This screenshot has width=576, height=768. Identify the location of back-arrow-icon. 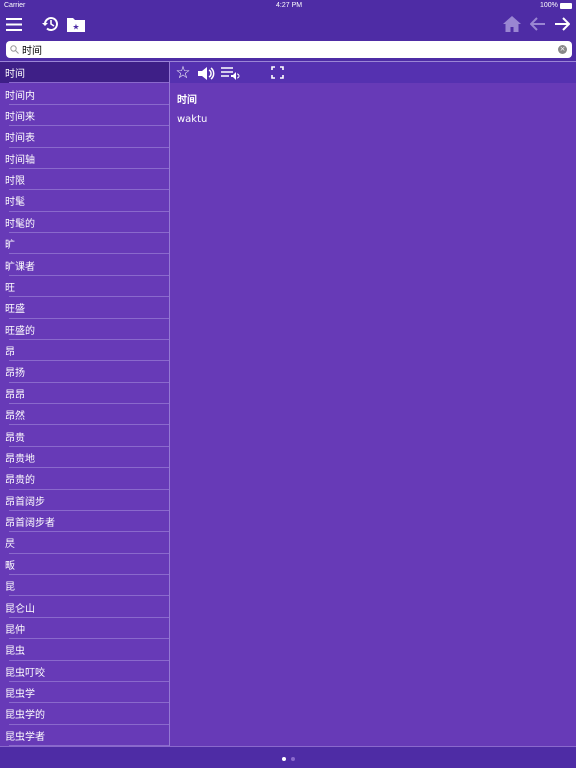
(538, 24).